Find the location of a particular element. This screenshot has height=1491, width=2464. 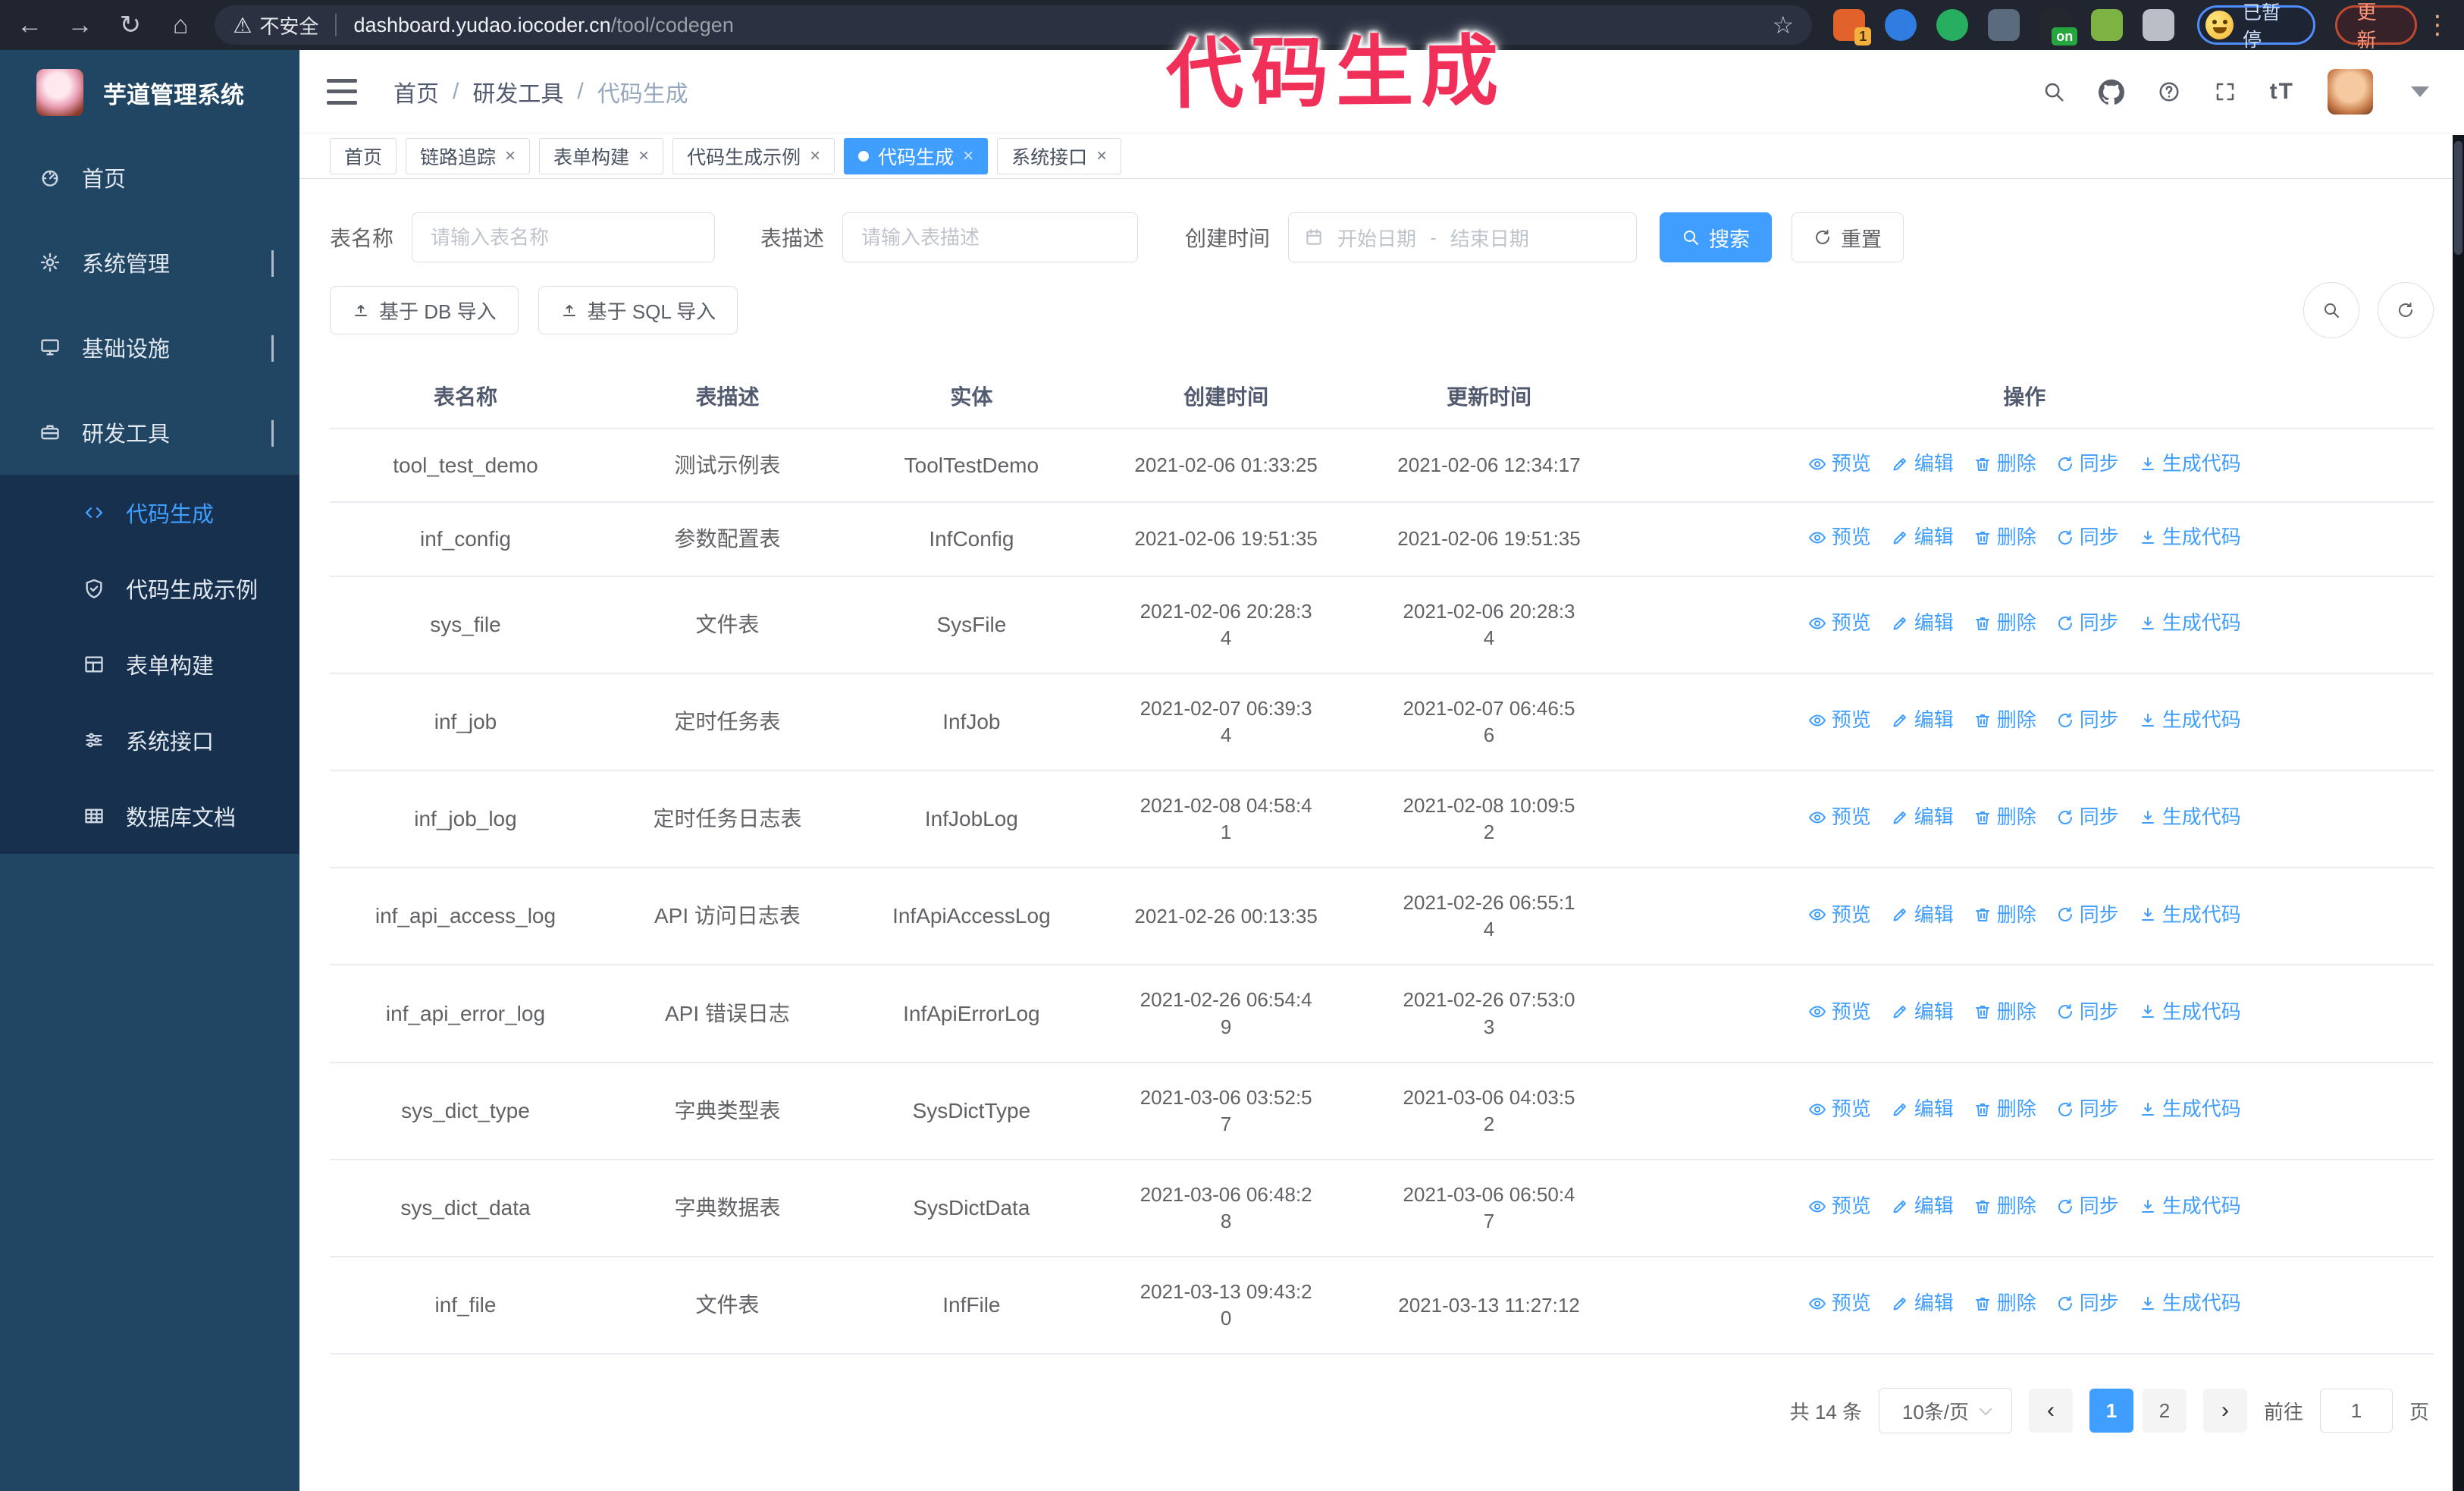

help-icon is located at coordinates (2169, 91).